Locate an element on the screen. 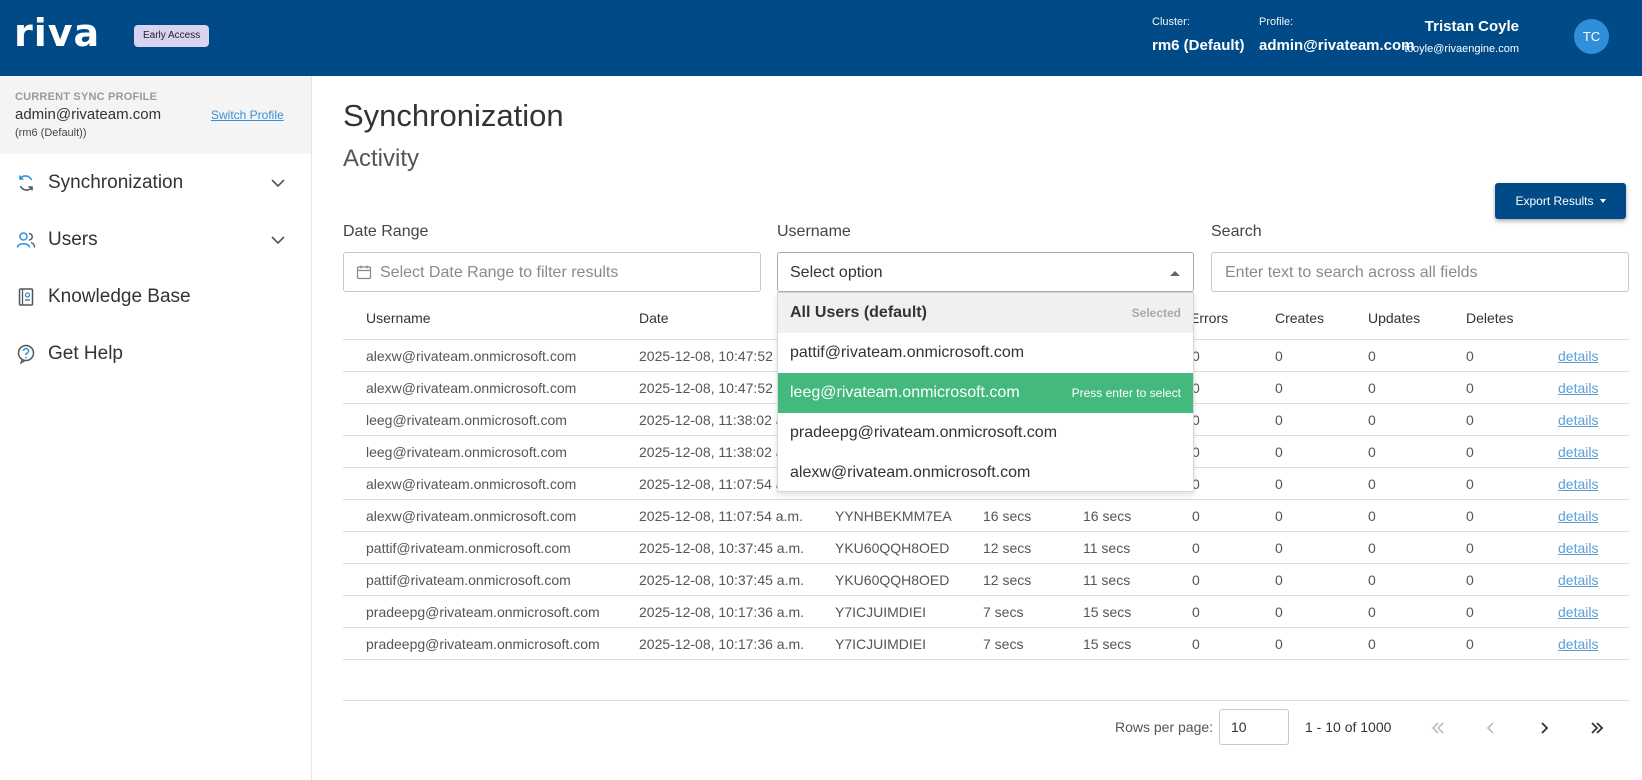 The height and width of the screenshot is (780, 1642). sidebar-item-users: Users is located at coordinates (155, 240).